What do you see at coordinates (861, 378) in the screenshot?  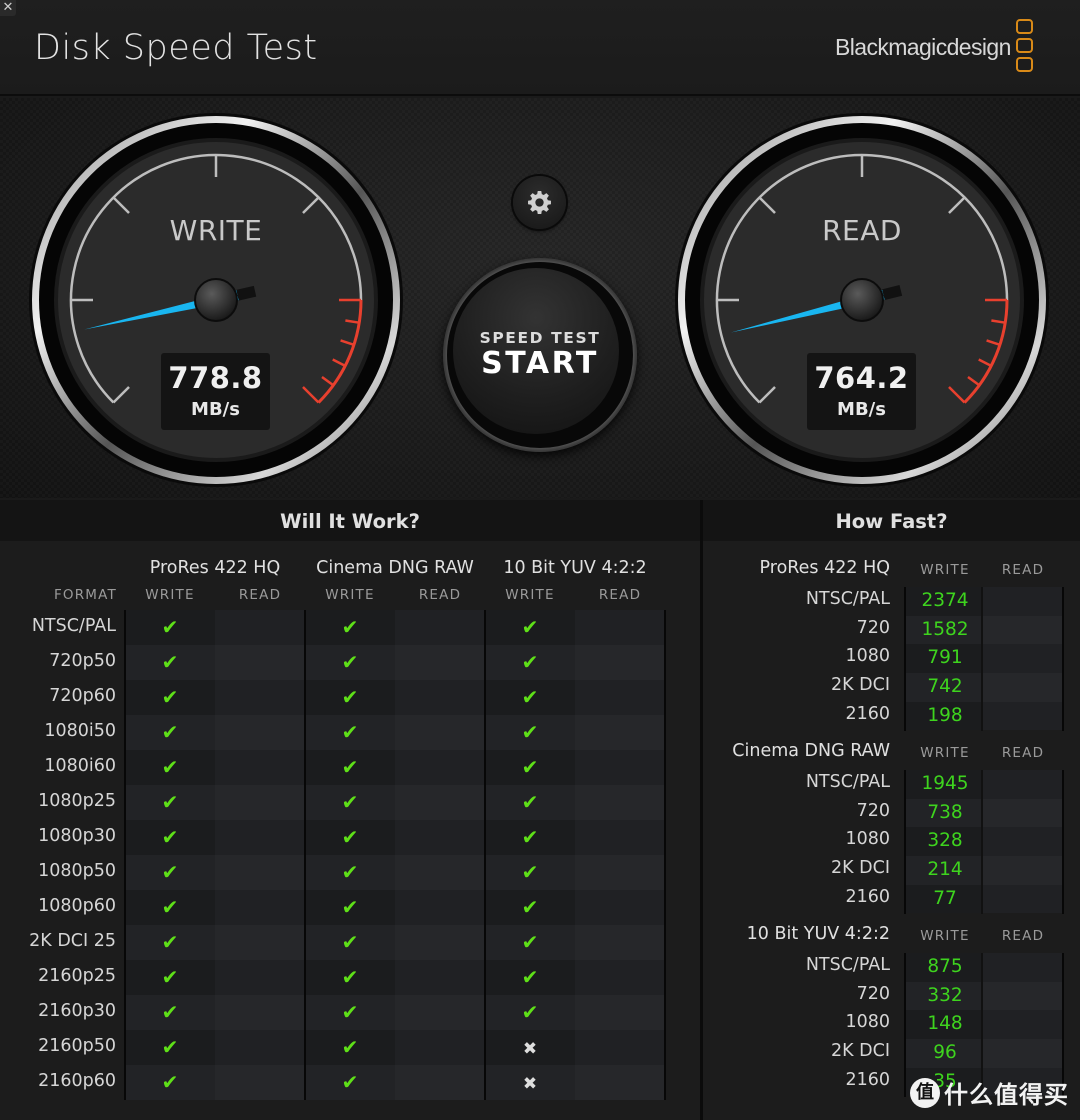 I see `read-speed-value: 764.2` at bounding box center [861, 378].